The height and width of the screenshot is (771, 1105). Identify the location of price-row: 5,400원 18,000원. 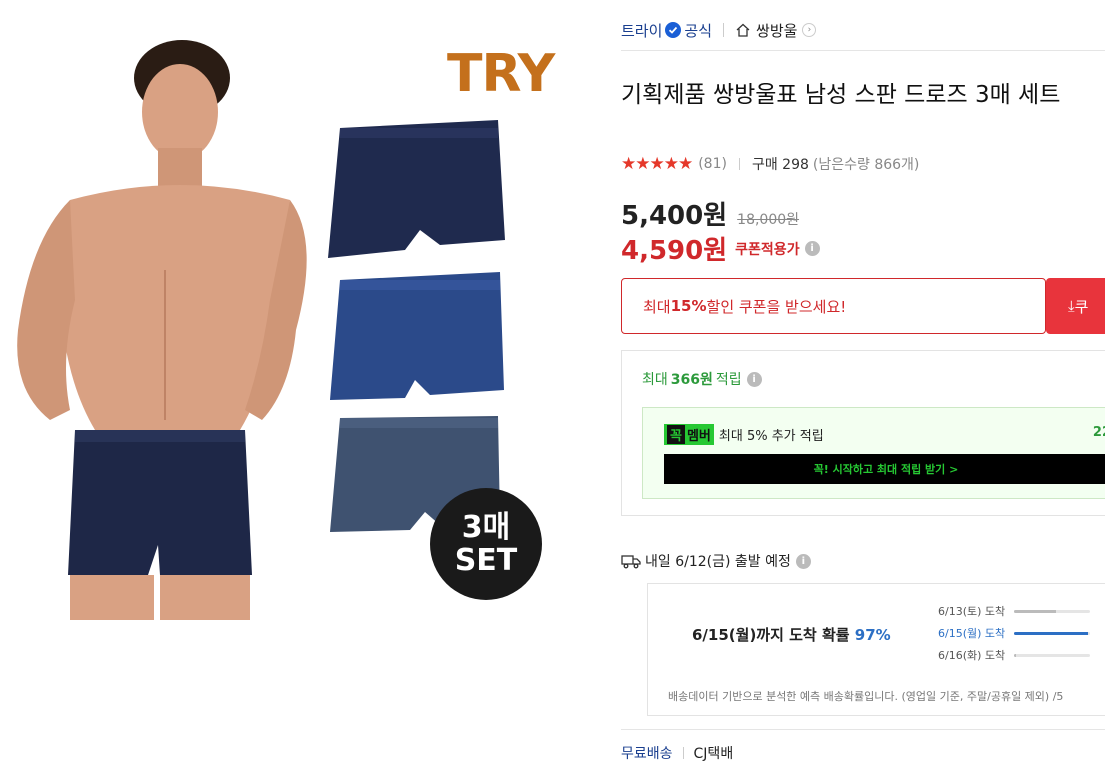
(710, 213).